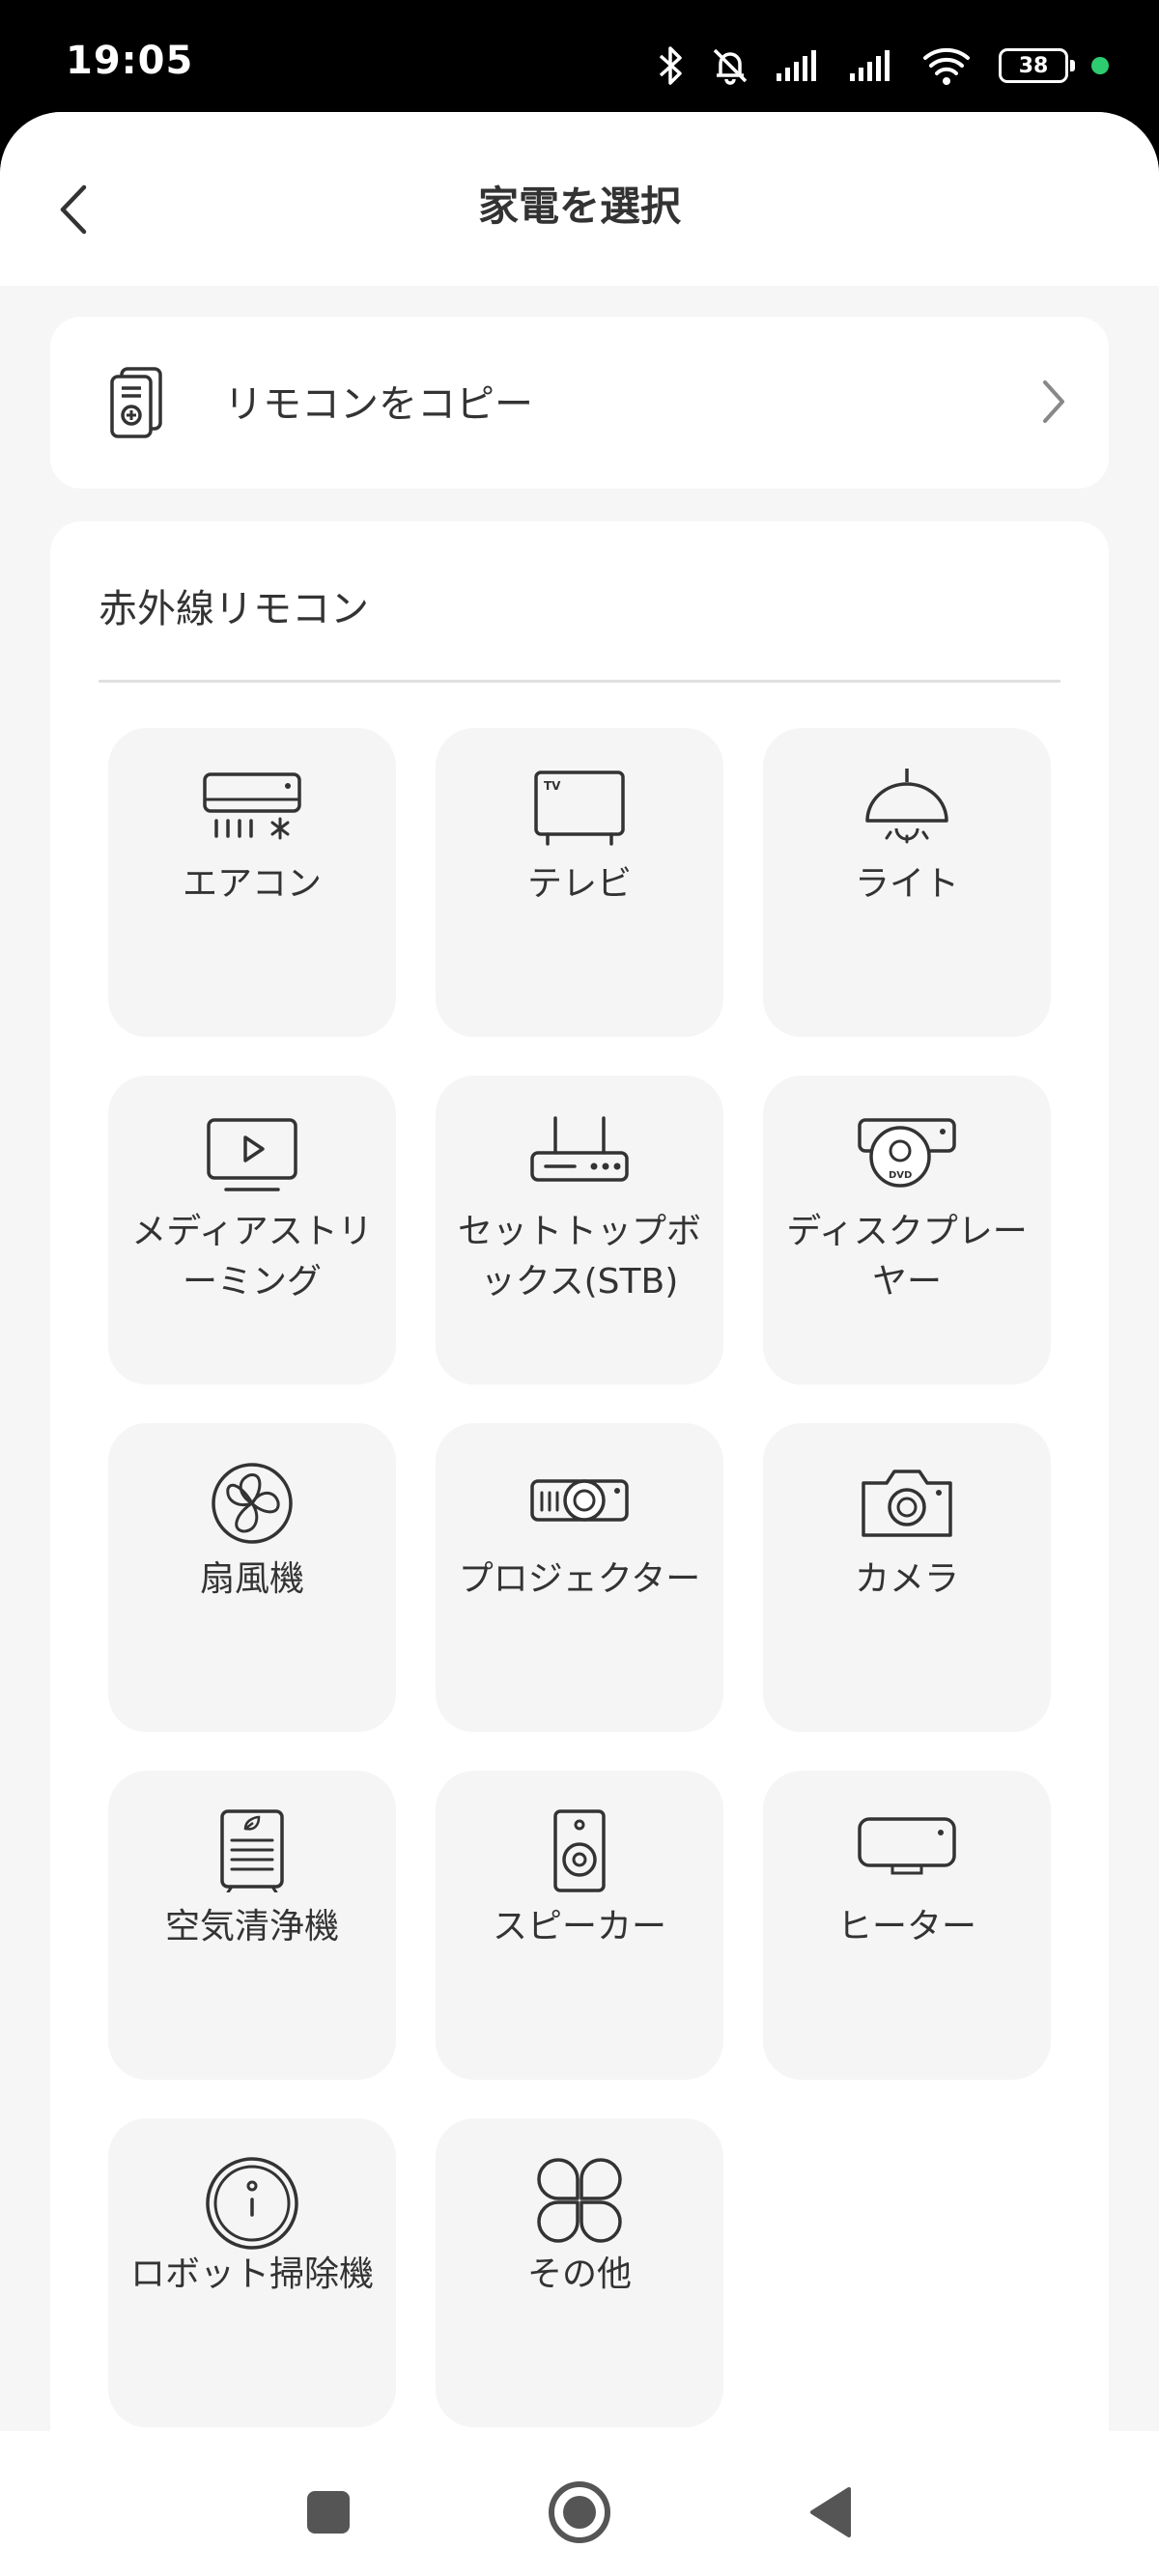 This screenshot has width=1159, height=2576. I want to click on wifi-icon, so click(948, 66).